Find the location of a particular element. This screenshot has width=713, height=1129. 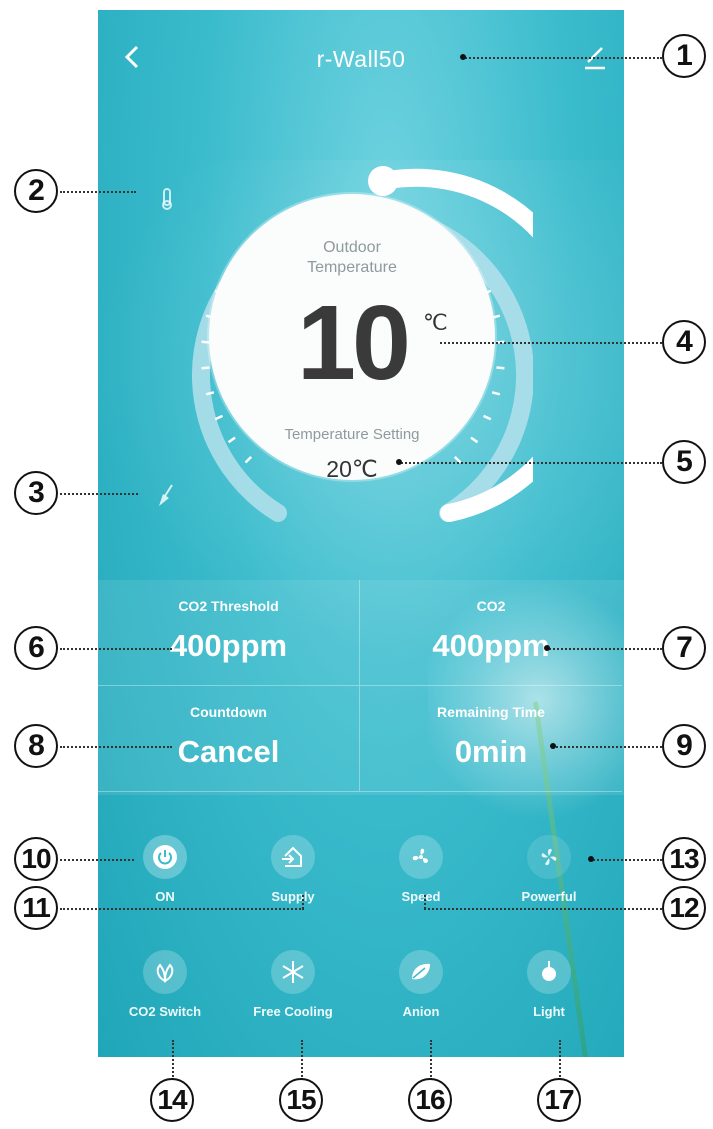

callout-15: 15 is located at coordinates (301, 1100).